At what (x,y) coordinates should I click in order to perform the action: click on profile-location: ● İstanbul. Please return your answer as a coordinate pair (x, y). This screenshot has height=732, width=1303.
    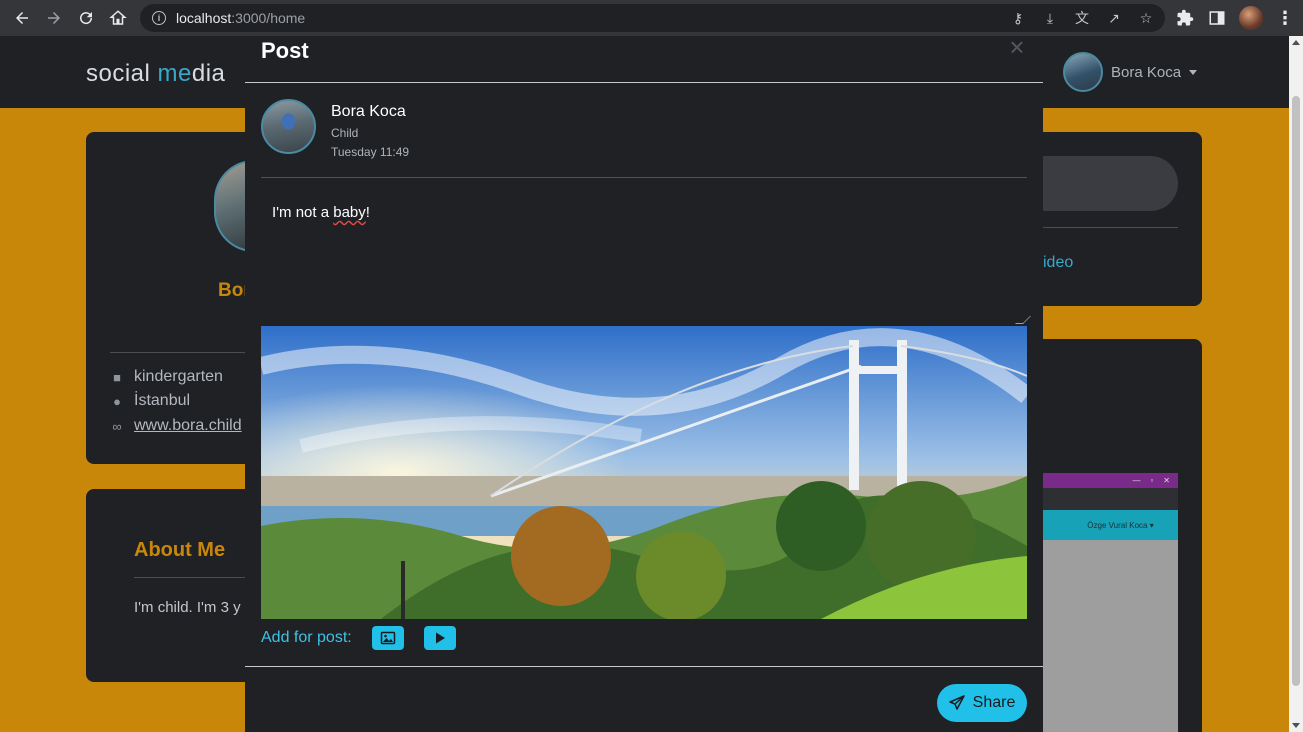
    Looking at the image, I should click on (150, 401).